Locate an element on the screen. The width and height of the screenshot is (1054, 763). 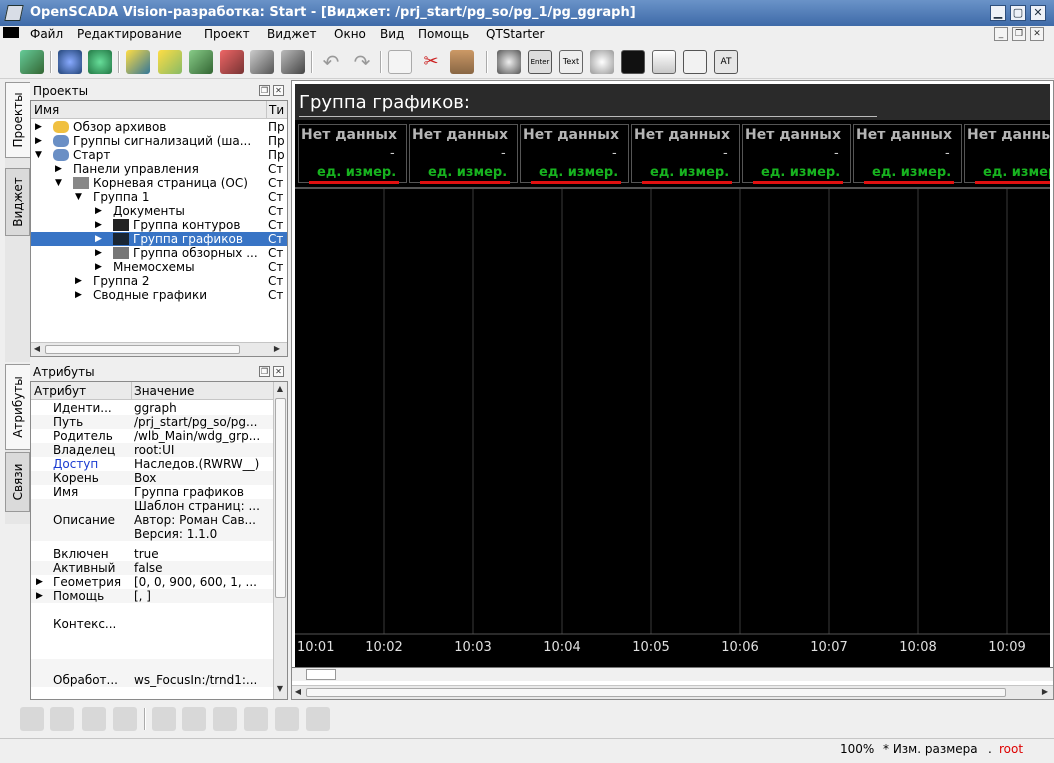
tab-links: Связи is located at coordinates (17, 482).